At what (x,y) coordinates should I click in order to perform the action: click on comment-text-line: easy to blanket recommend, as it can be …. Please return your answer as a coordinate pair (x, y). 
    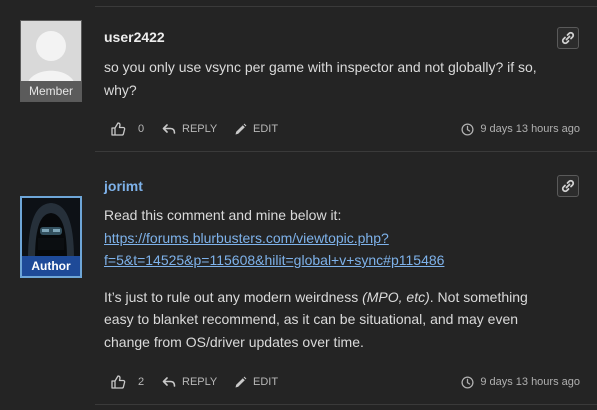
    Looking at the image, I should click on (311, 319).